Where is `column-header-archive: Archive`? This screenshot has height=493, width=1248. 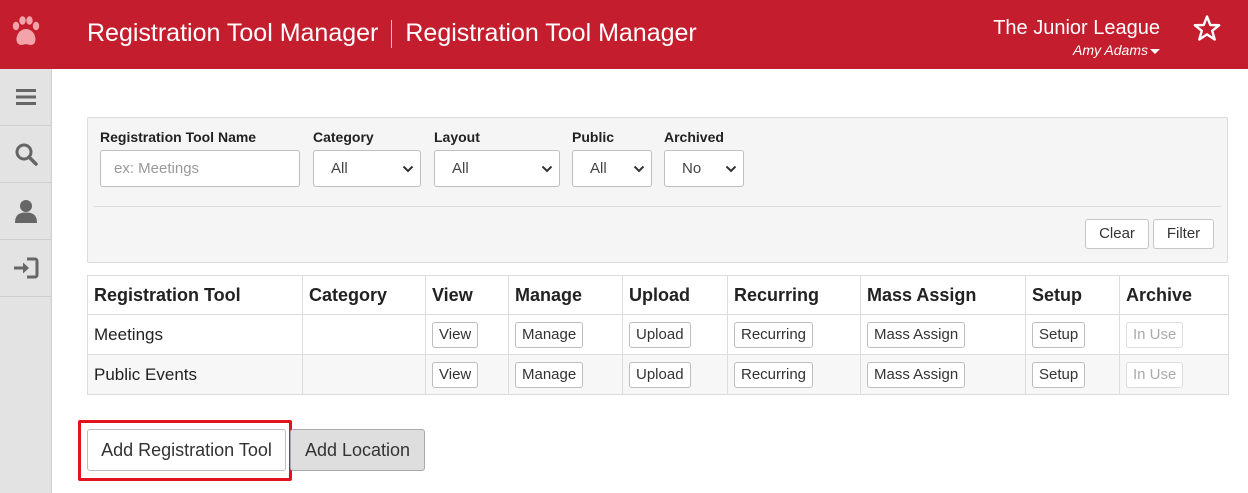 column-header-archive: Archive is located at coordinates (1174, 295).